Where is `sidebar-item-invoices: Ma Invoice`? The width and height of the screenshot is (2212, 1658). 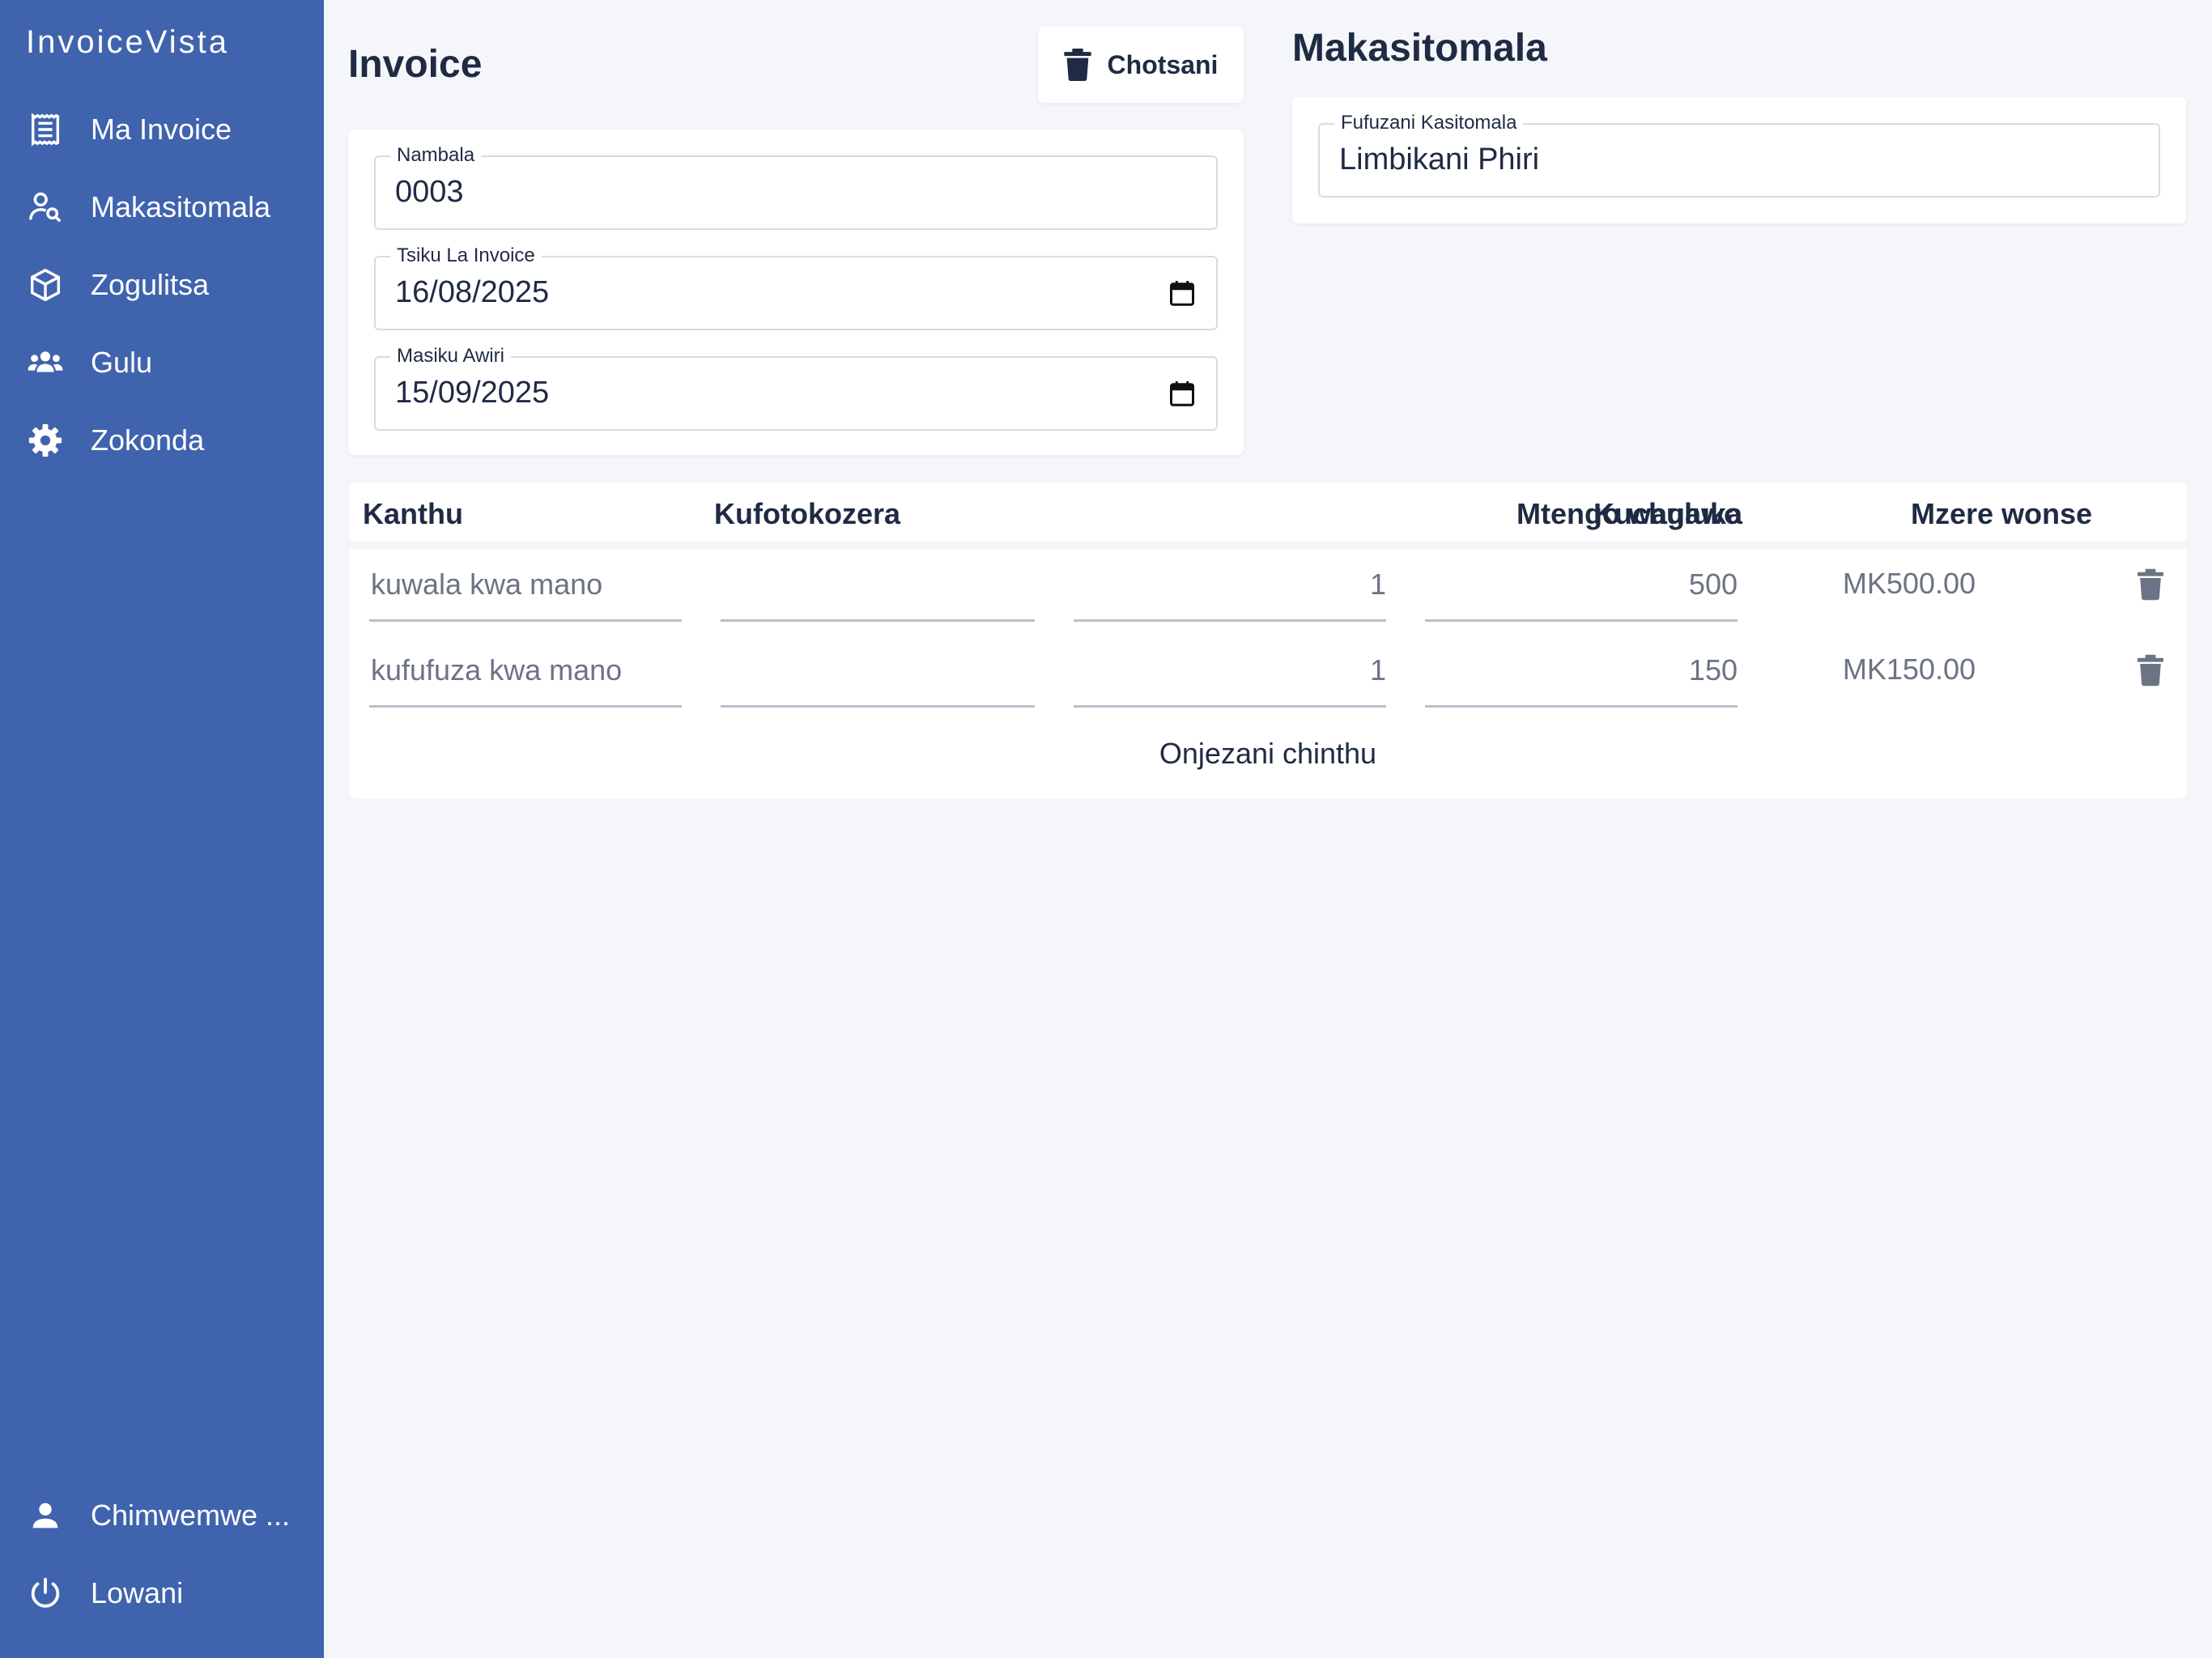 sidebar-item-invoices: Ma Invoice is located at coordinates (162, 129).